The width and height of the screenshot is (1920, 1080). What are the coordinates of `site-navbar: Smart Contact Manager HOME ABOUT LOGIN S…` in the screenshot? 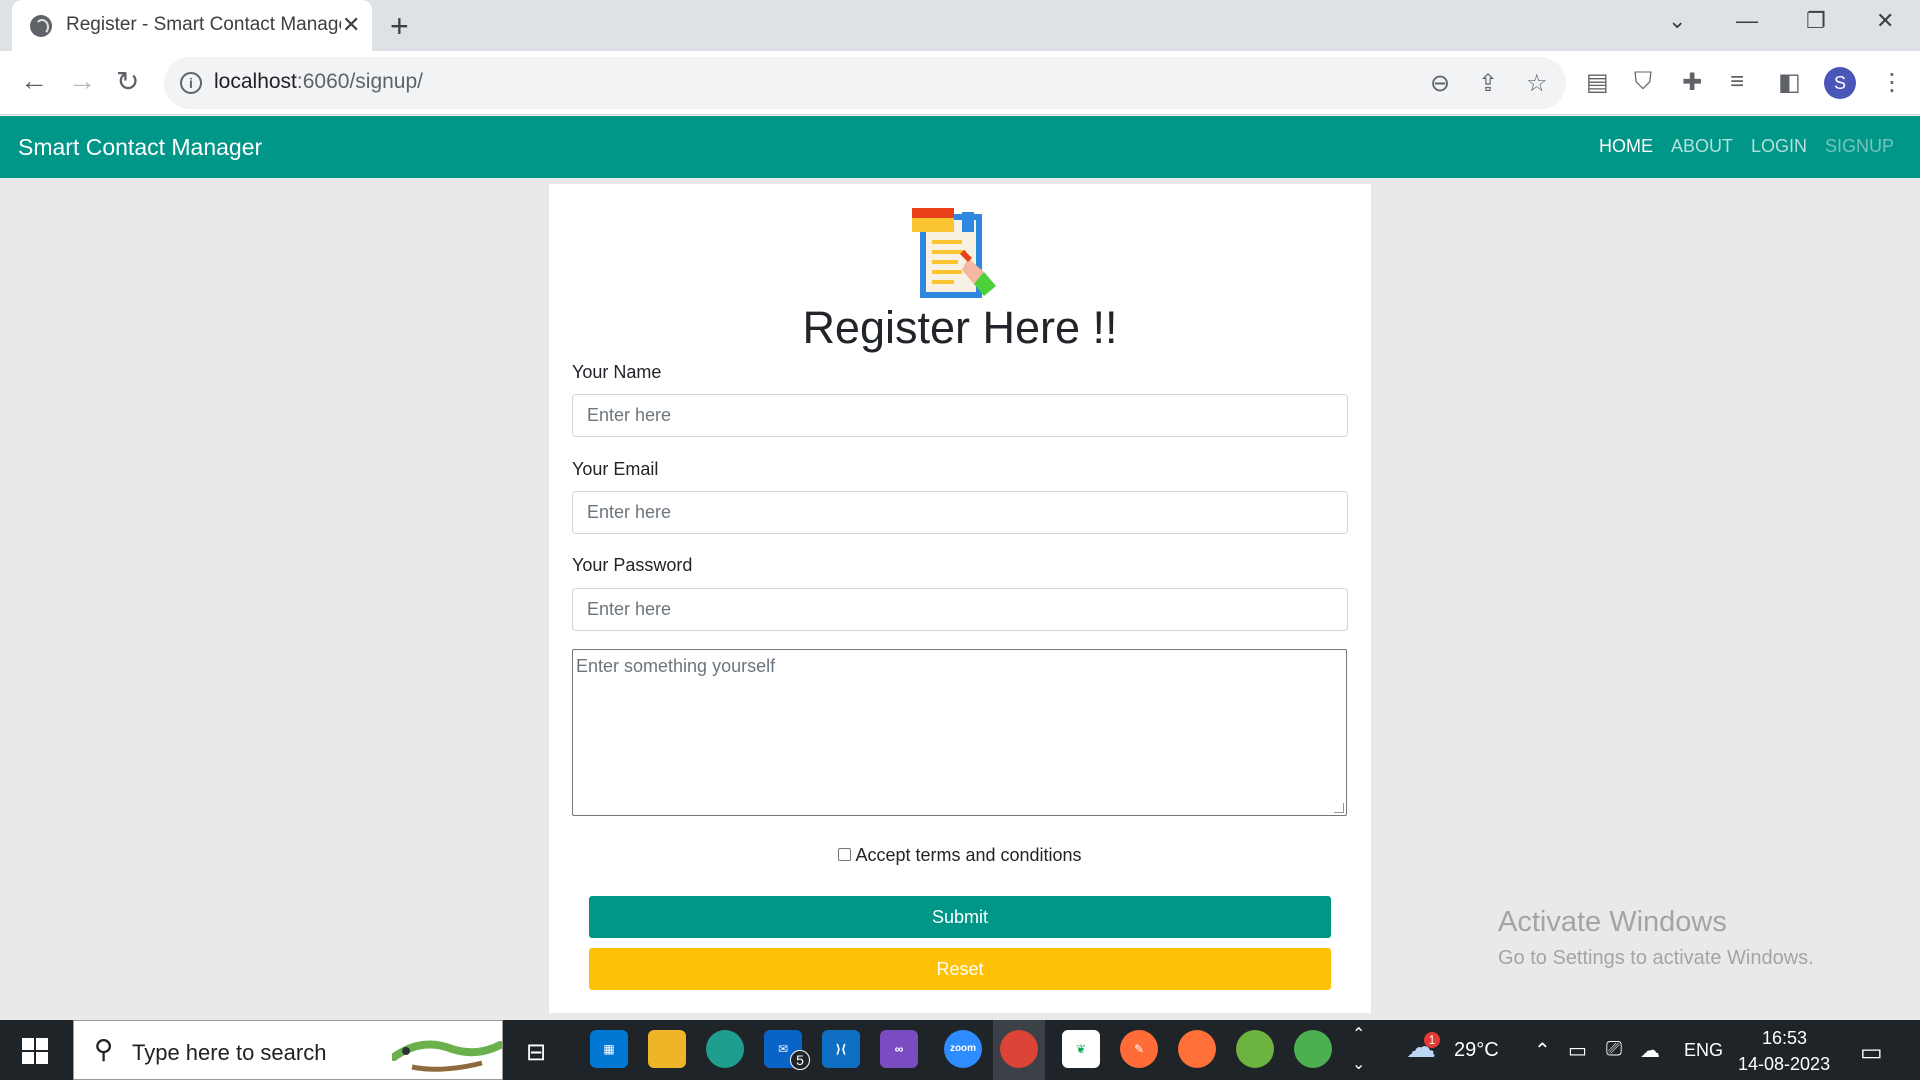 It's located at (960, 147).